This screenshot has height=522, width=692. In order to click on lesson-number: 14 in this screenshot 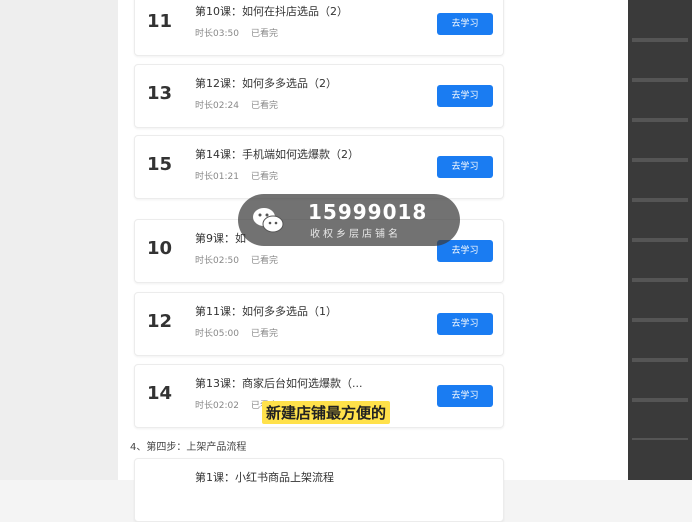, I will do `click(160, 393)`.